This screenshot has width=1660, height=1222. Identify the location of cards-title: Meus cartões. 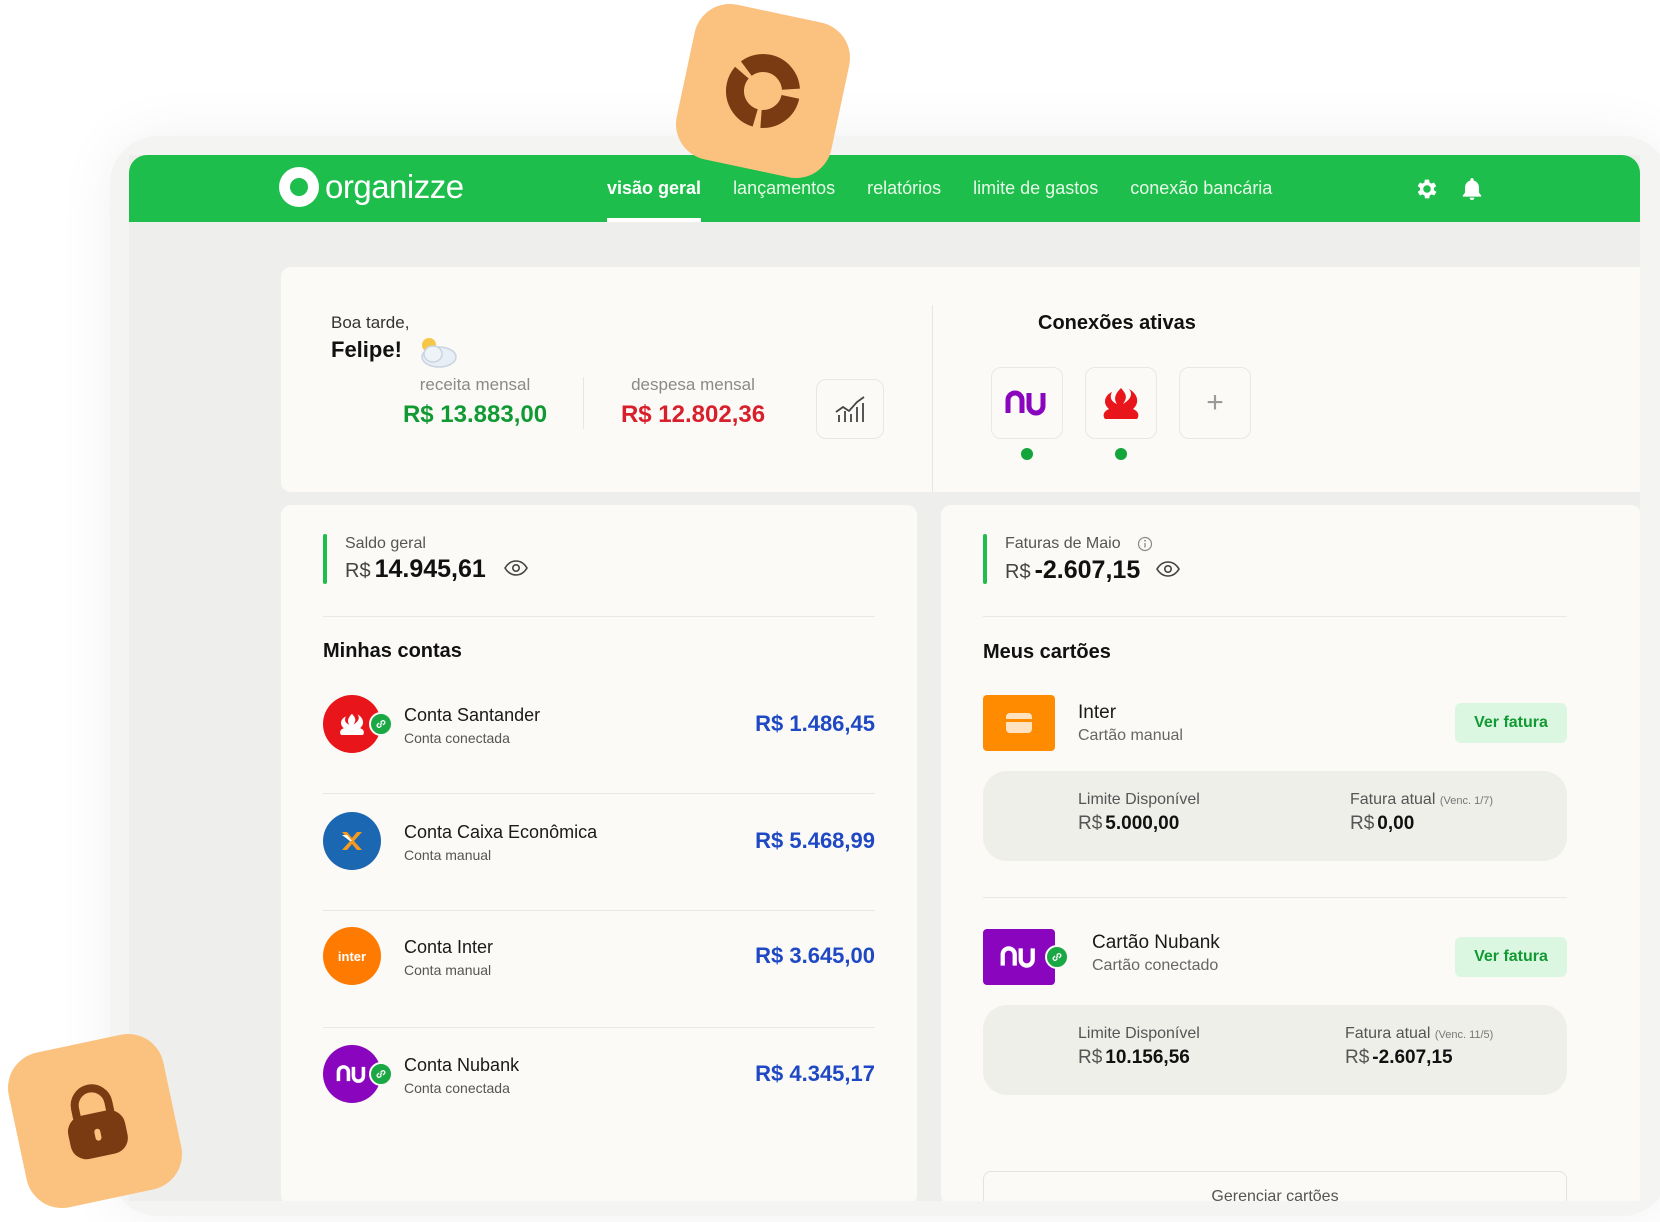
(1047, 652).